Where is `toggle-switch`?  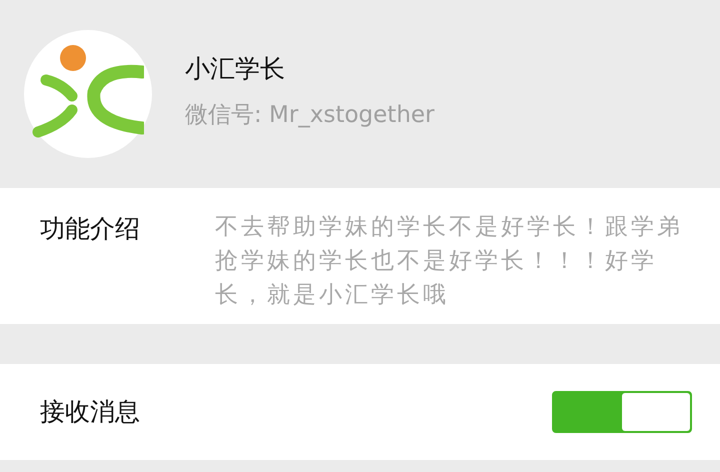
toggle-switch is located at coordinates (622, 412).